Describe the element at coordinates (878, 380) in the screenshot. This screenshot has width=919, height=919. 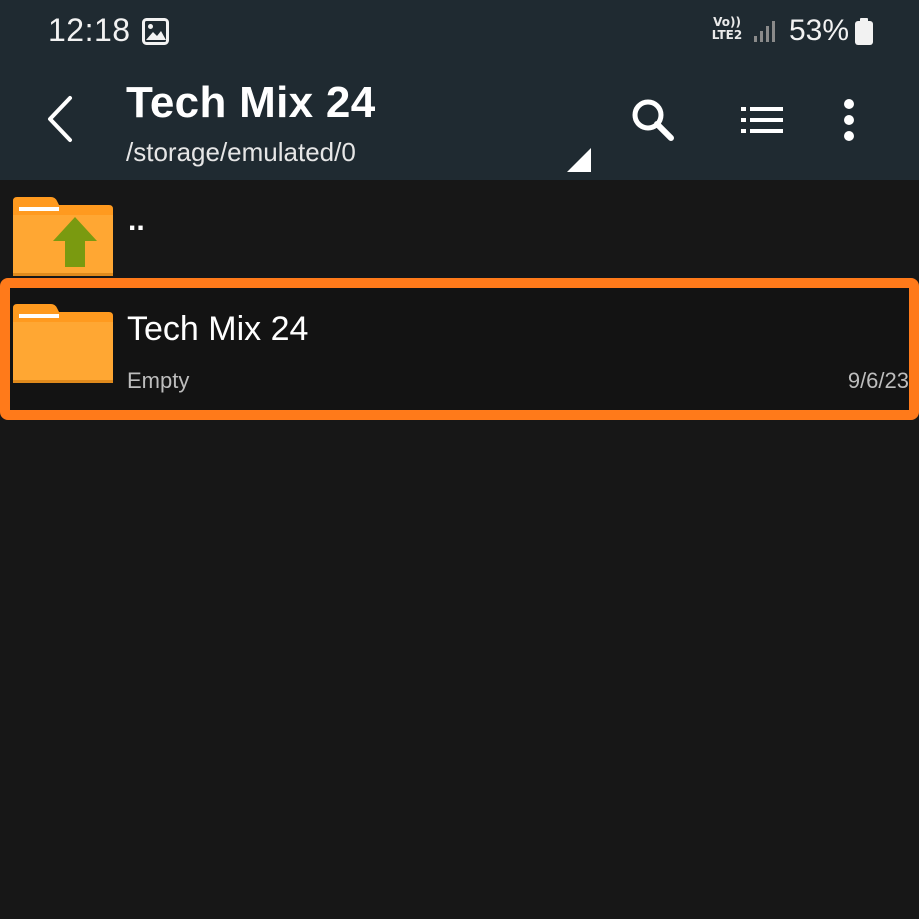
I see `folder-date: 9/6/23` at that location.